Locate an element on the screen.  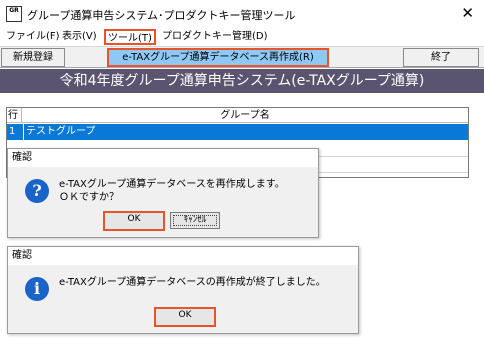
cancel-button: ｷｬﾝｾﾙ is located at coordinates (195, 220).